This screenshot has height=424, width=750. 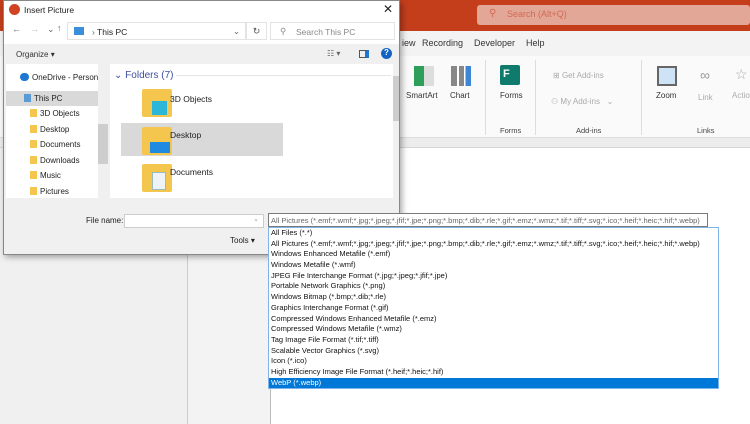 I want to click on nav-item-3d-objects: 3D Objects, so click(x=52, y=113).